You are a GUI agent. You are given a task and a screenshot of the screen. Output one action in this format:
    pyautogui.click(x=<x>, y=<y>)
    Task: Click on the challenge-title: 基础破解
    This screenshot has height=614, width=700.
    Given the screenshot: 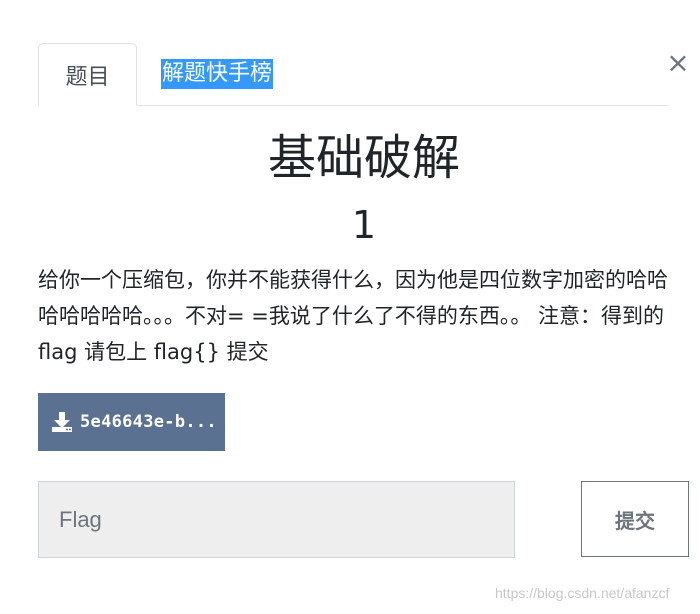 What is the action you would take?
    pyautogui.click(x=363, y=158)
    